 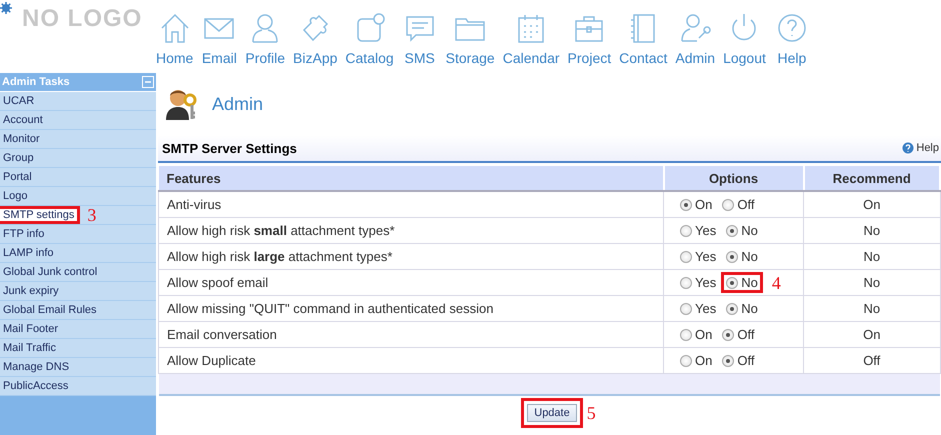 What do you see at coordinates (411, 204) in the screenshot?
I see `table-cell: Anti-virus` at bounding box center [411, 204].